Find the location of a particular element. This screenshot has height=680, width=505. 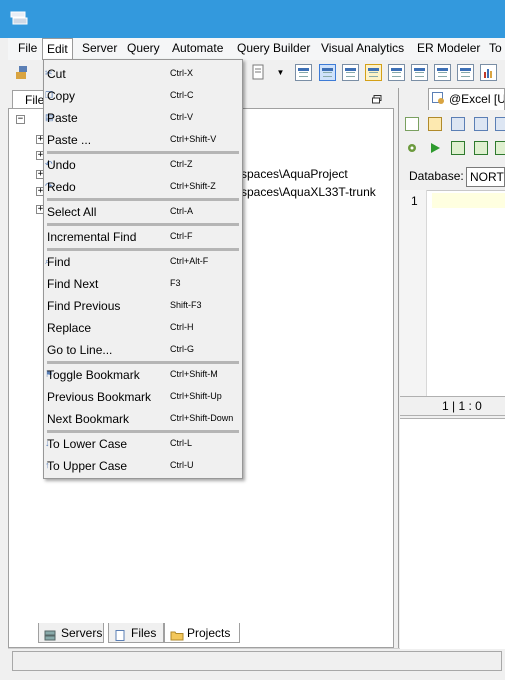

save-icon is located at coordinates (458, 124).